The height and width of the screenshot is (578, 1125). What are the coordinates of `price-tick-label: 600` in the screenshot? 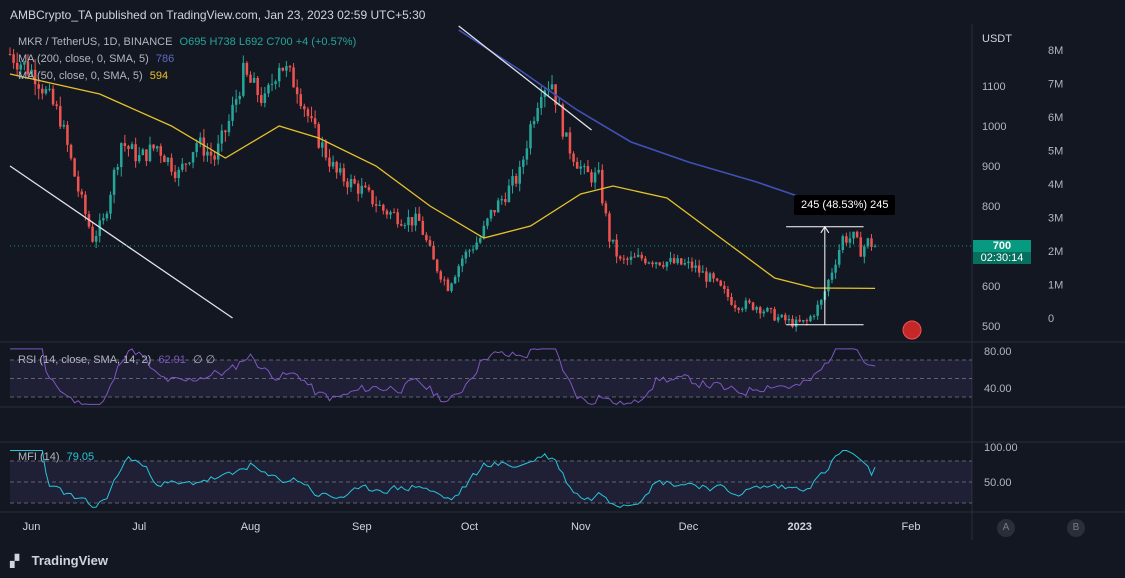 It's located at (991, 287).